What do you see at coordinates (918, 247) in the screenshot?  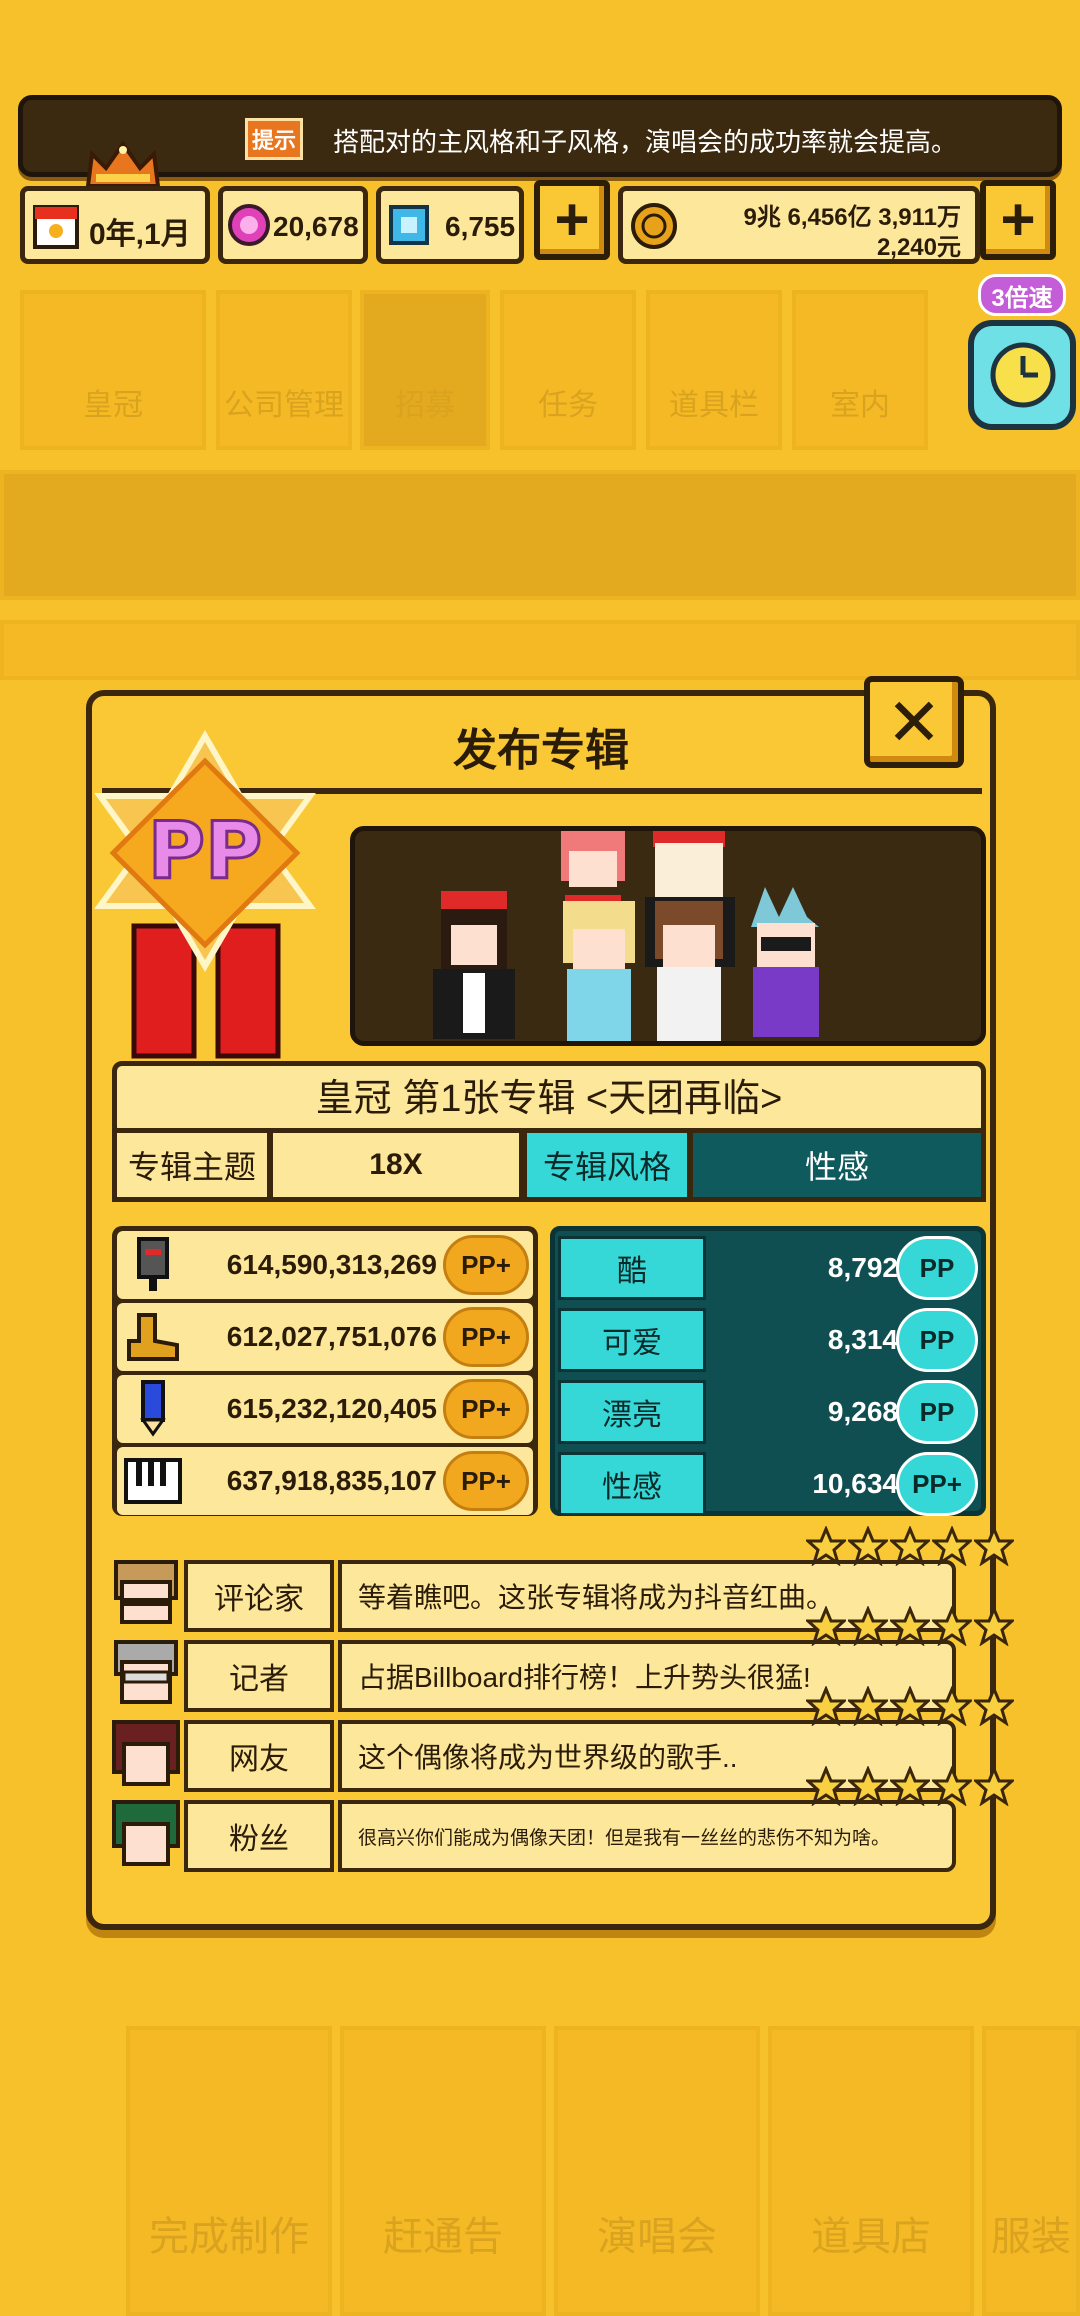 I see `money-line2: 2,240元` at bounding box center [918, 247].